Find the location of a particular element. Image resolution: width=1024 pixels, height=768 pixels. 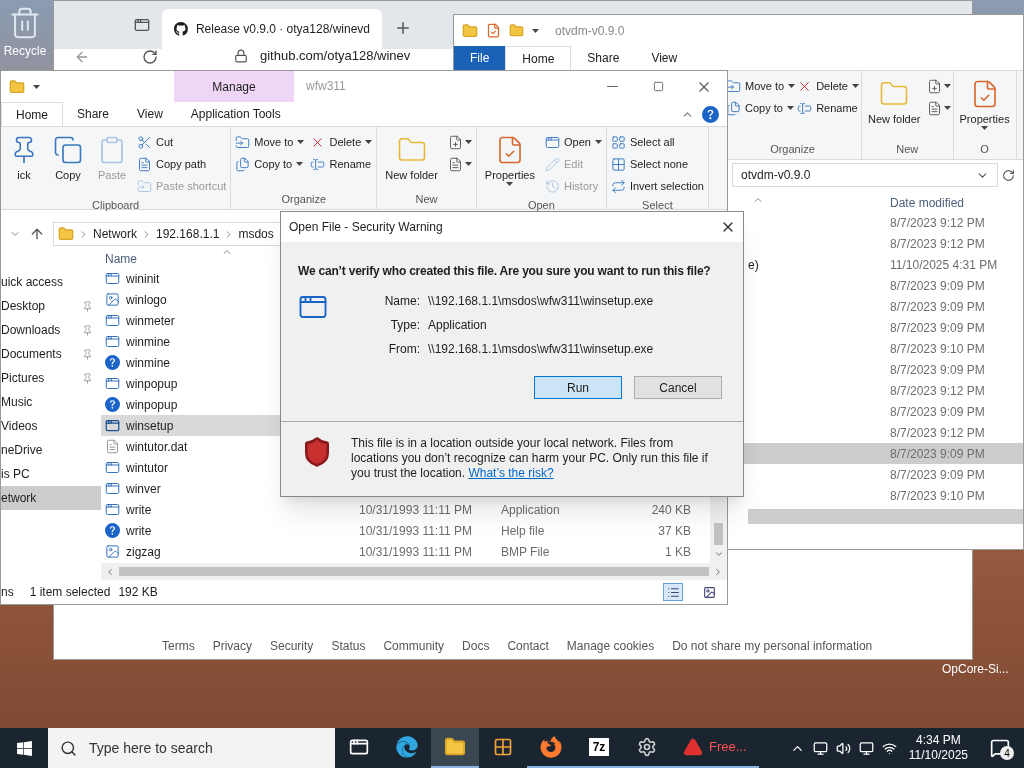

dialog-title: Open File - Security Warning is located at coordinates (366, 227).